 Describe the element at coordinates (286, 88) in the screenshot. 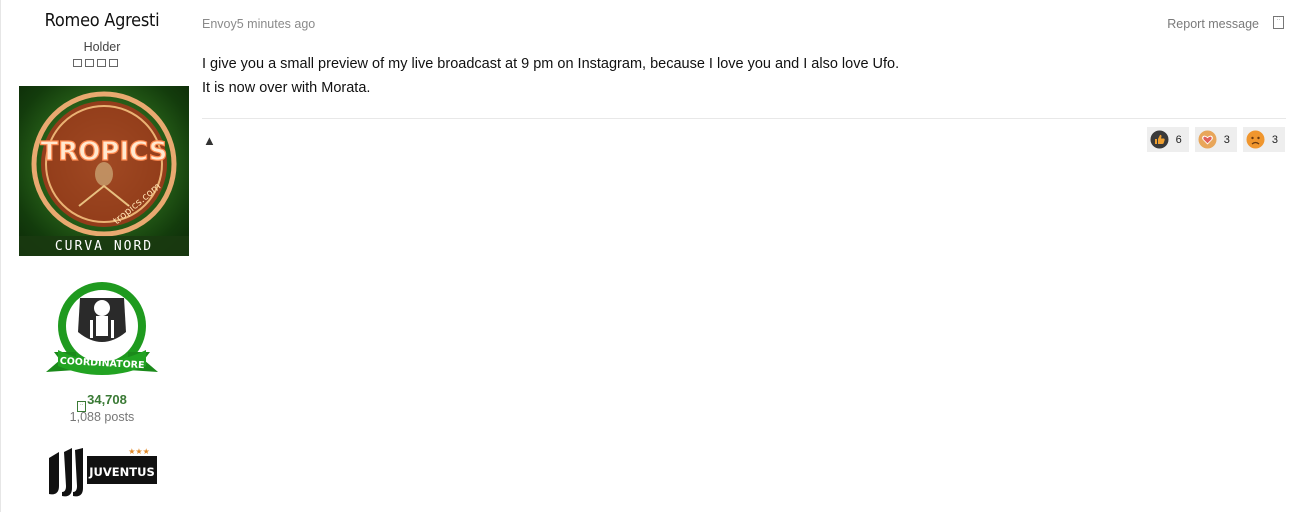

I see `message-line: It is now over with Morata.` at that location.